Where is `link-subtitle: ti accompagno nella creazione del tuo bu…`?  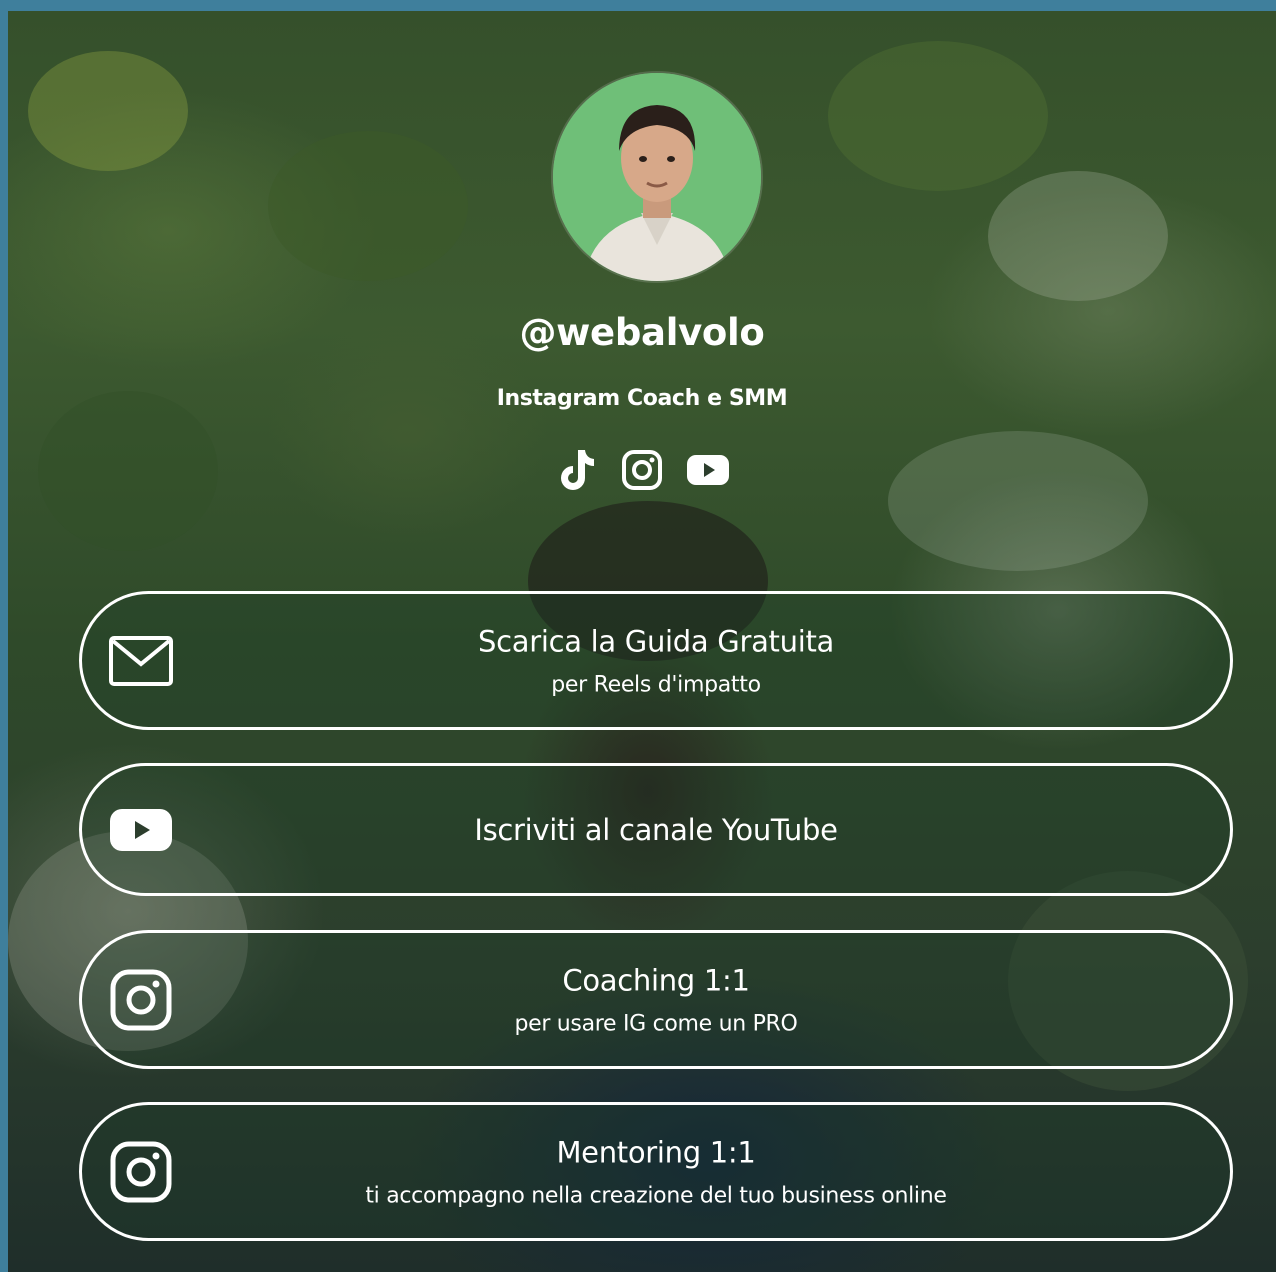
link-subtitle: ti accompagno nella creazione del tuo bu… is located at coordinates (656, 1195).